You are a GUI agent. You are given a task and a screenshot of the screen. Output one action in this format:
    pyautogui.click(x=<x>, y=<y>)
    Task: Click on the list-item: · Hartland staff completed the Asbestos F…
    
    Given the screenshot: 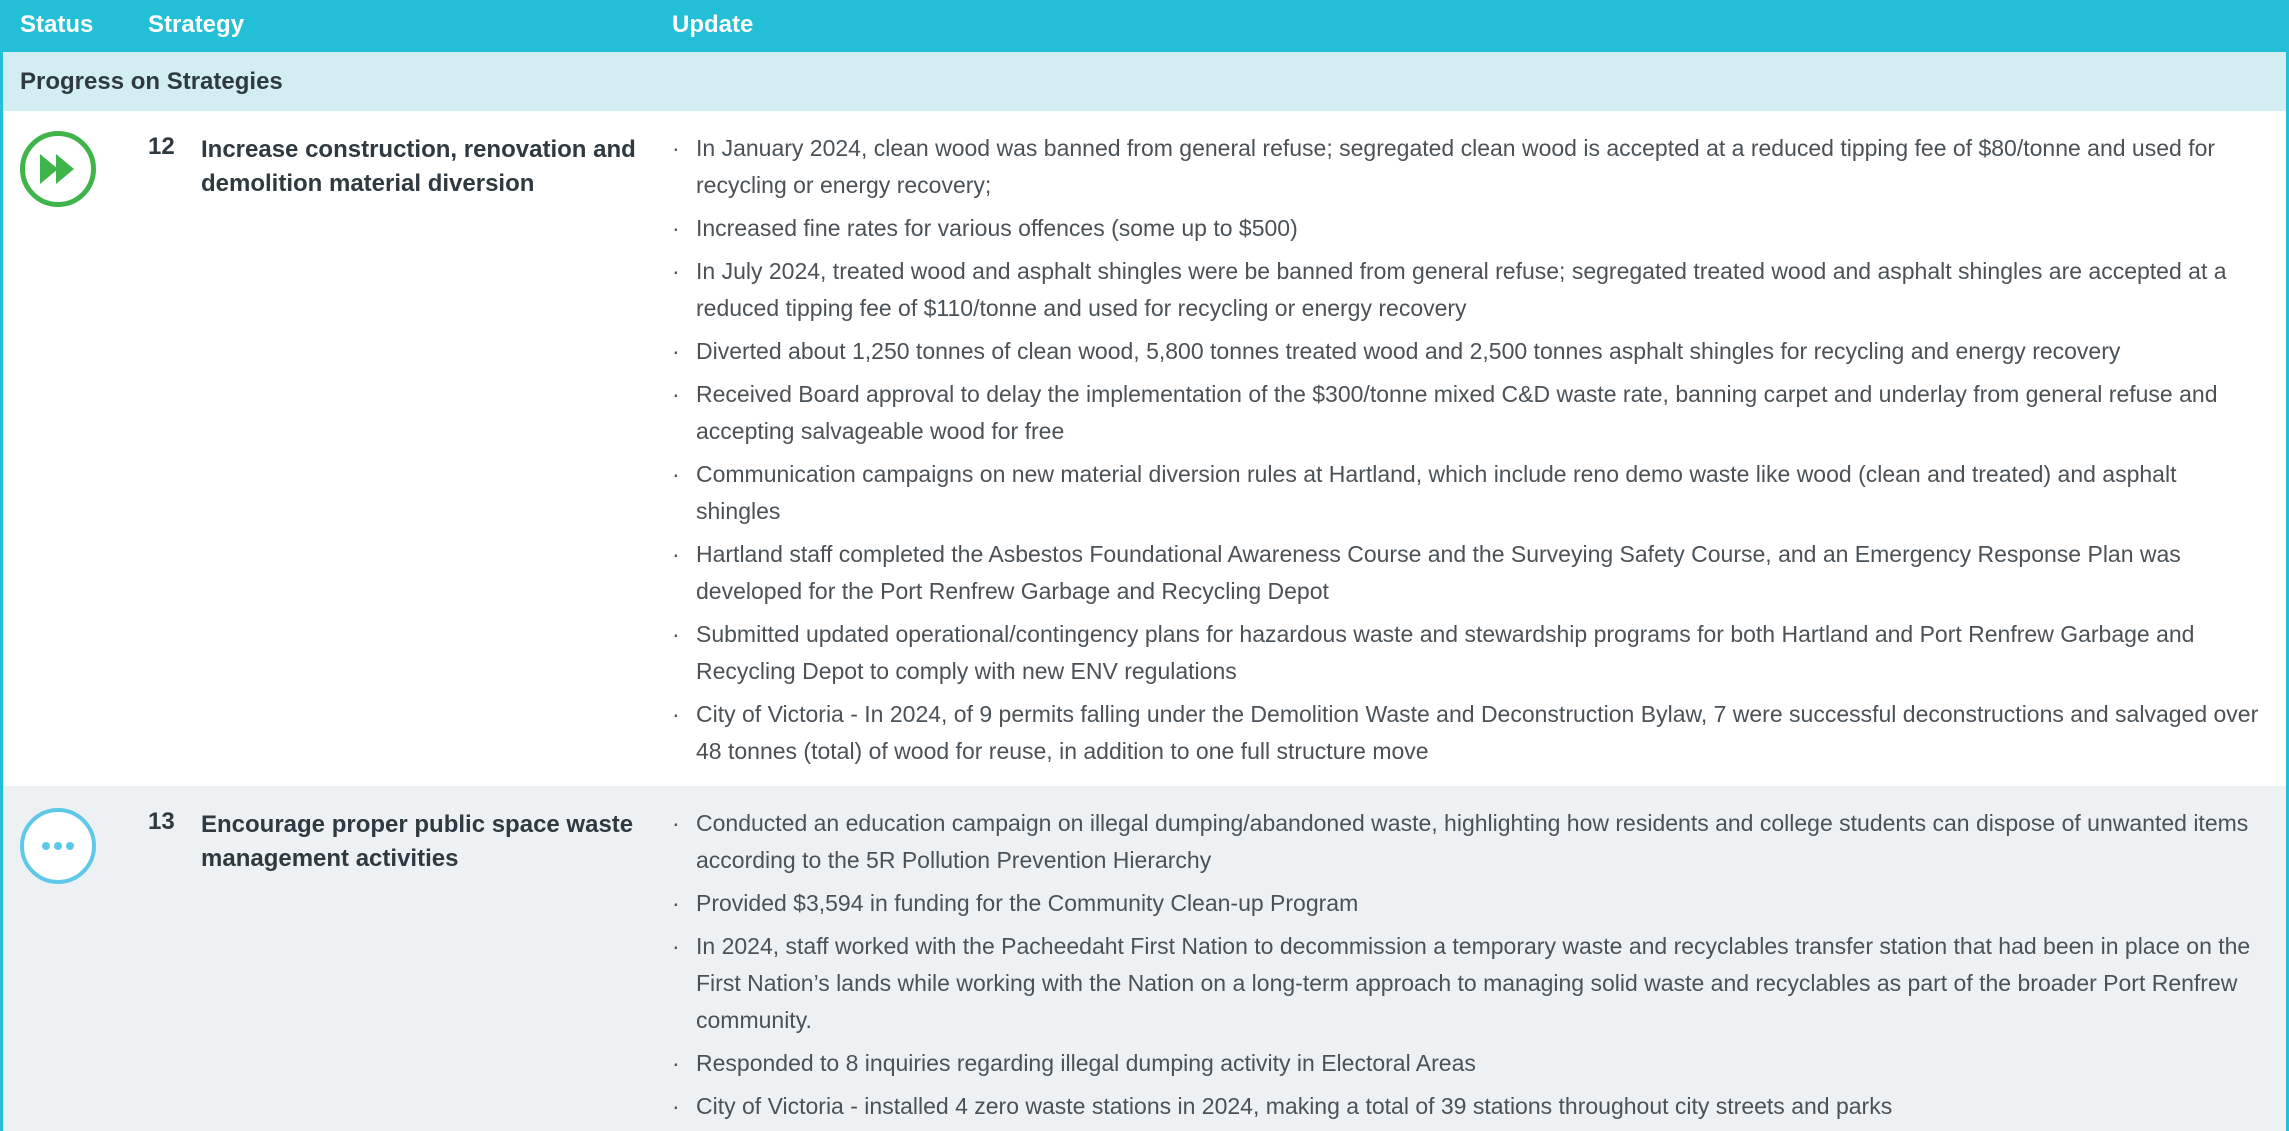 What is the action you would take?
    pyautogui.click(x=1467, y=573)
    